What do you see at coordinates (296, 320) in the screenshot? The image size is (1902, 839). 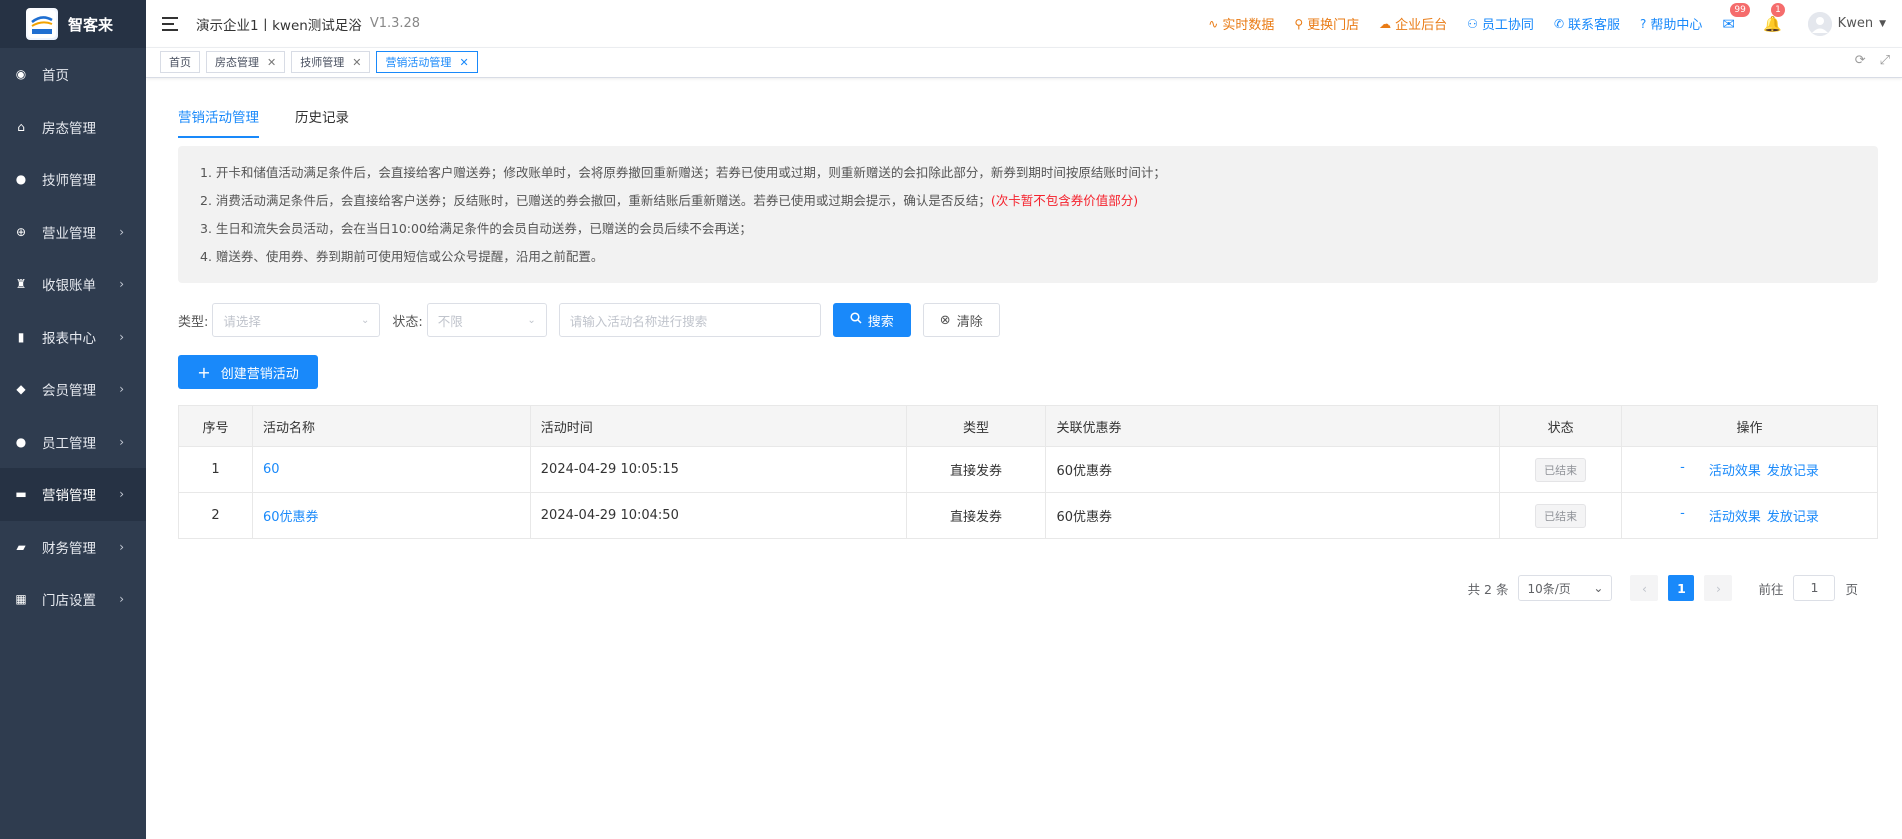 I see `type-select: 请选择 ⌄` at bounding box center [296, 320].